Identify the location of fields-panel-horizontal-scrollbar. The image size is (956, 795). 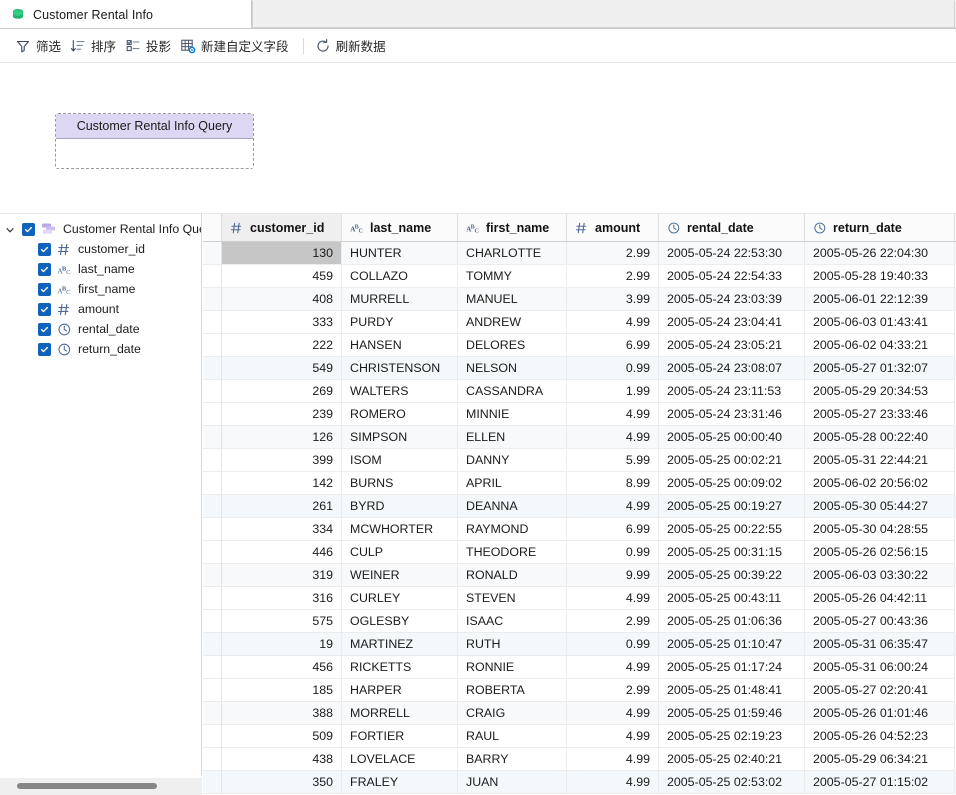
(101, 786).